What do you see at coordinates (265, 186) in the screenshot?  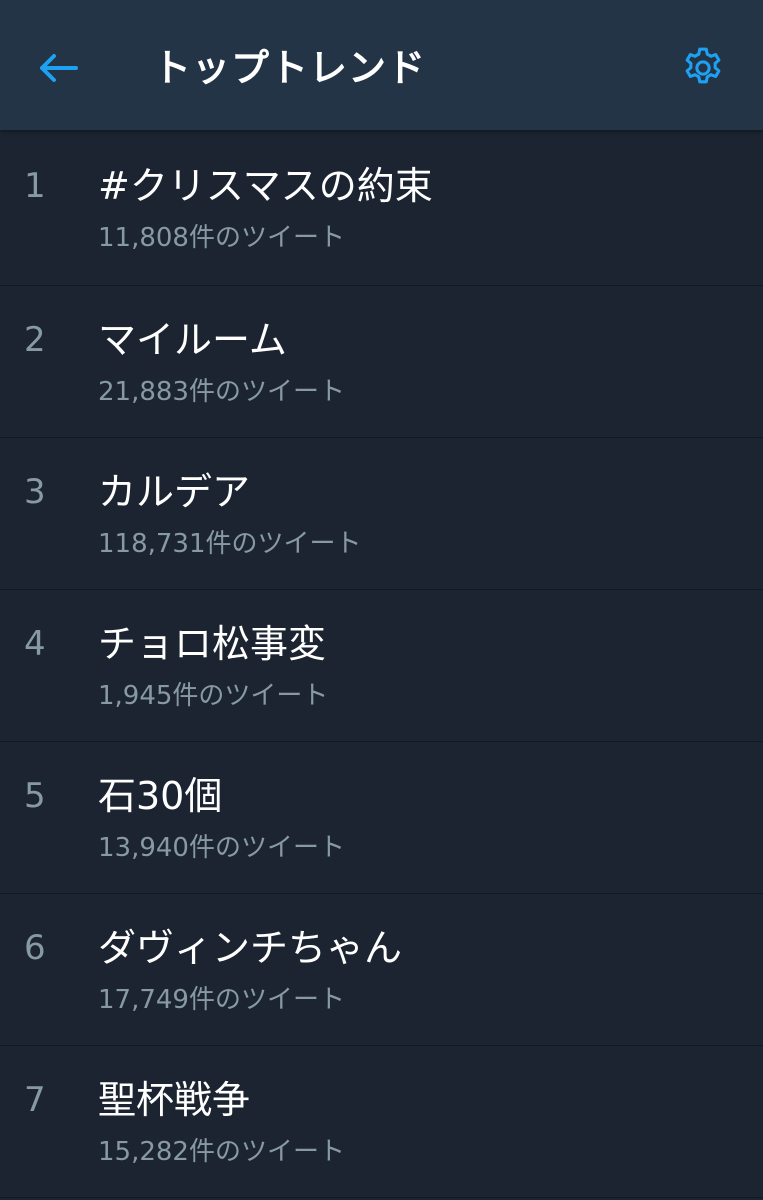 I see `trend-name: #クリスマスの約束` at bounding box center [265, 186].